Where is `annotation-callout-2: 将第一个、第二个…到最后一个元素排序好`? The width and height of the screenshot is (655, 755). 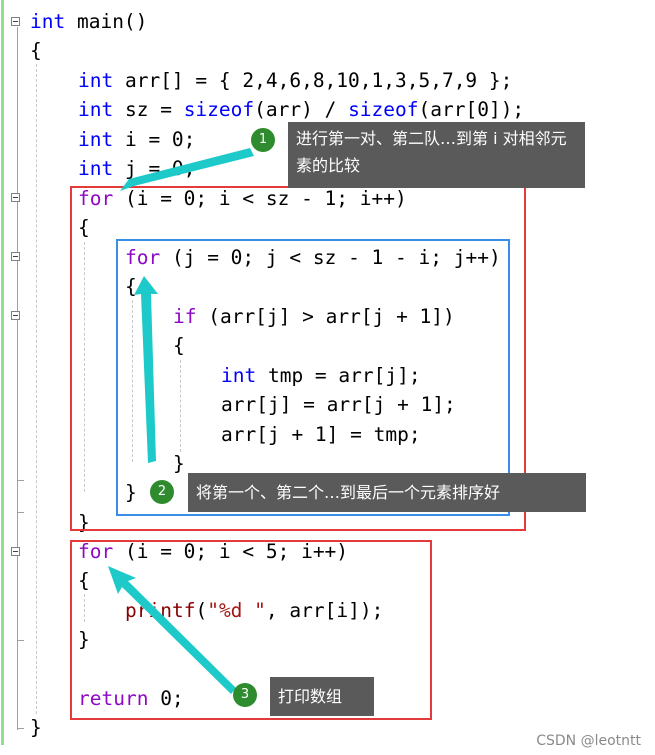
annotation-callout-2: 将第一个、第二个…到最后一个元素排序好 is located at coordinates (387, 492).